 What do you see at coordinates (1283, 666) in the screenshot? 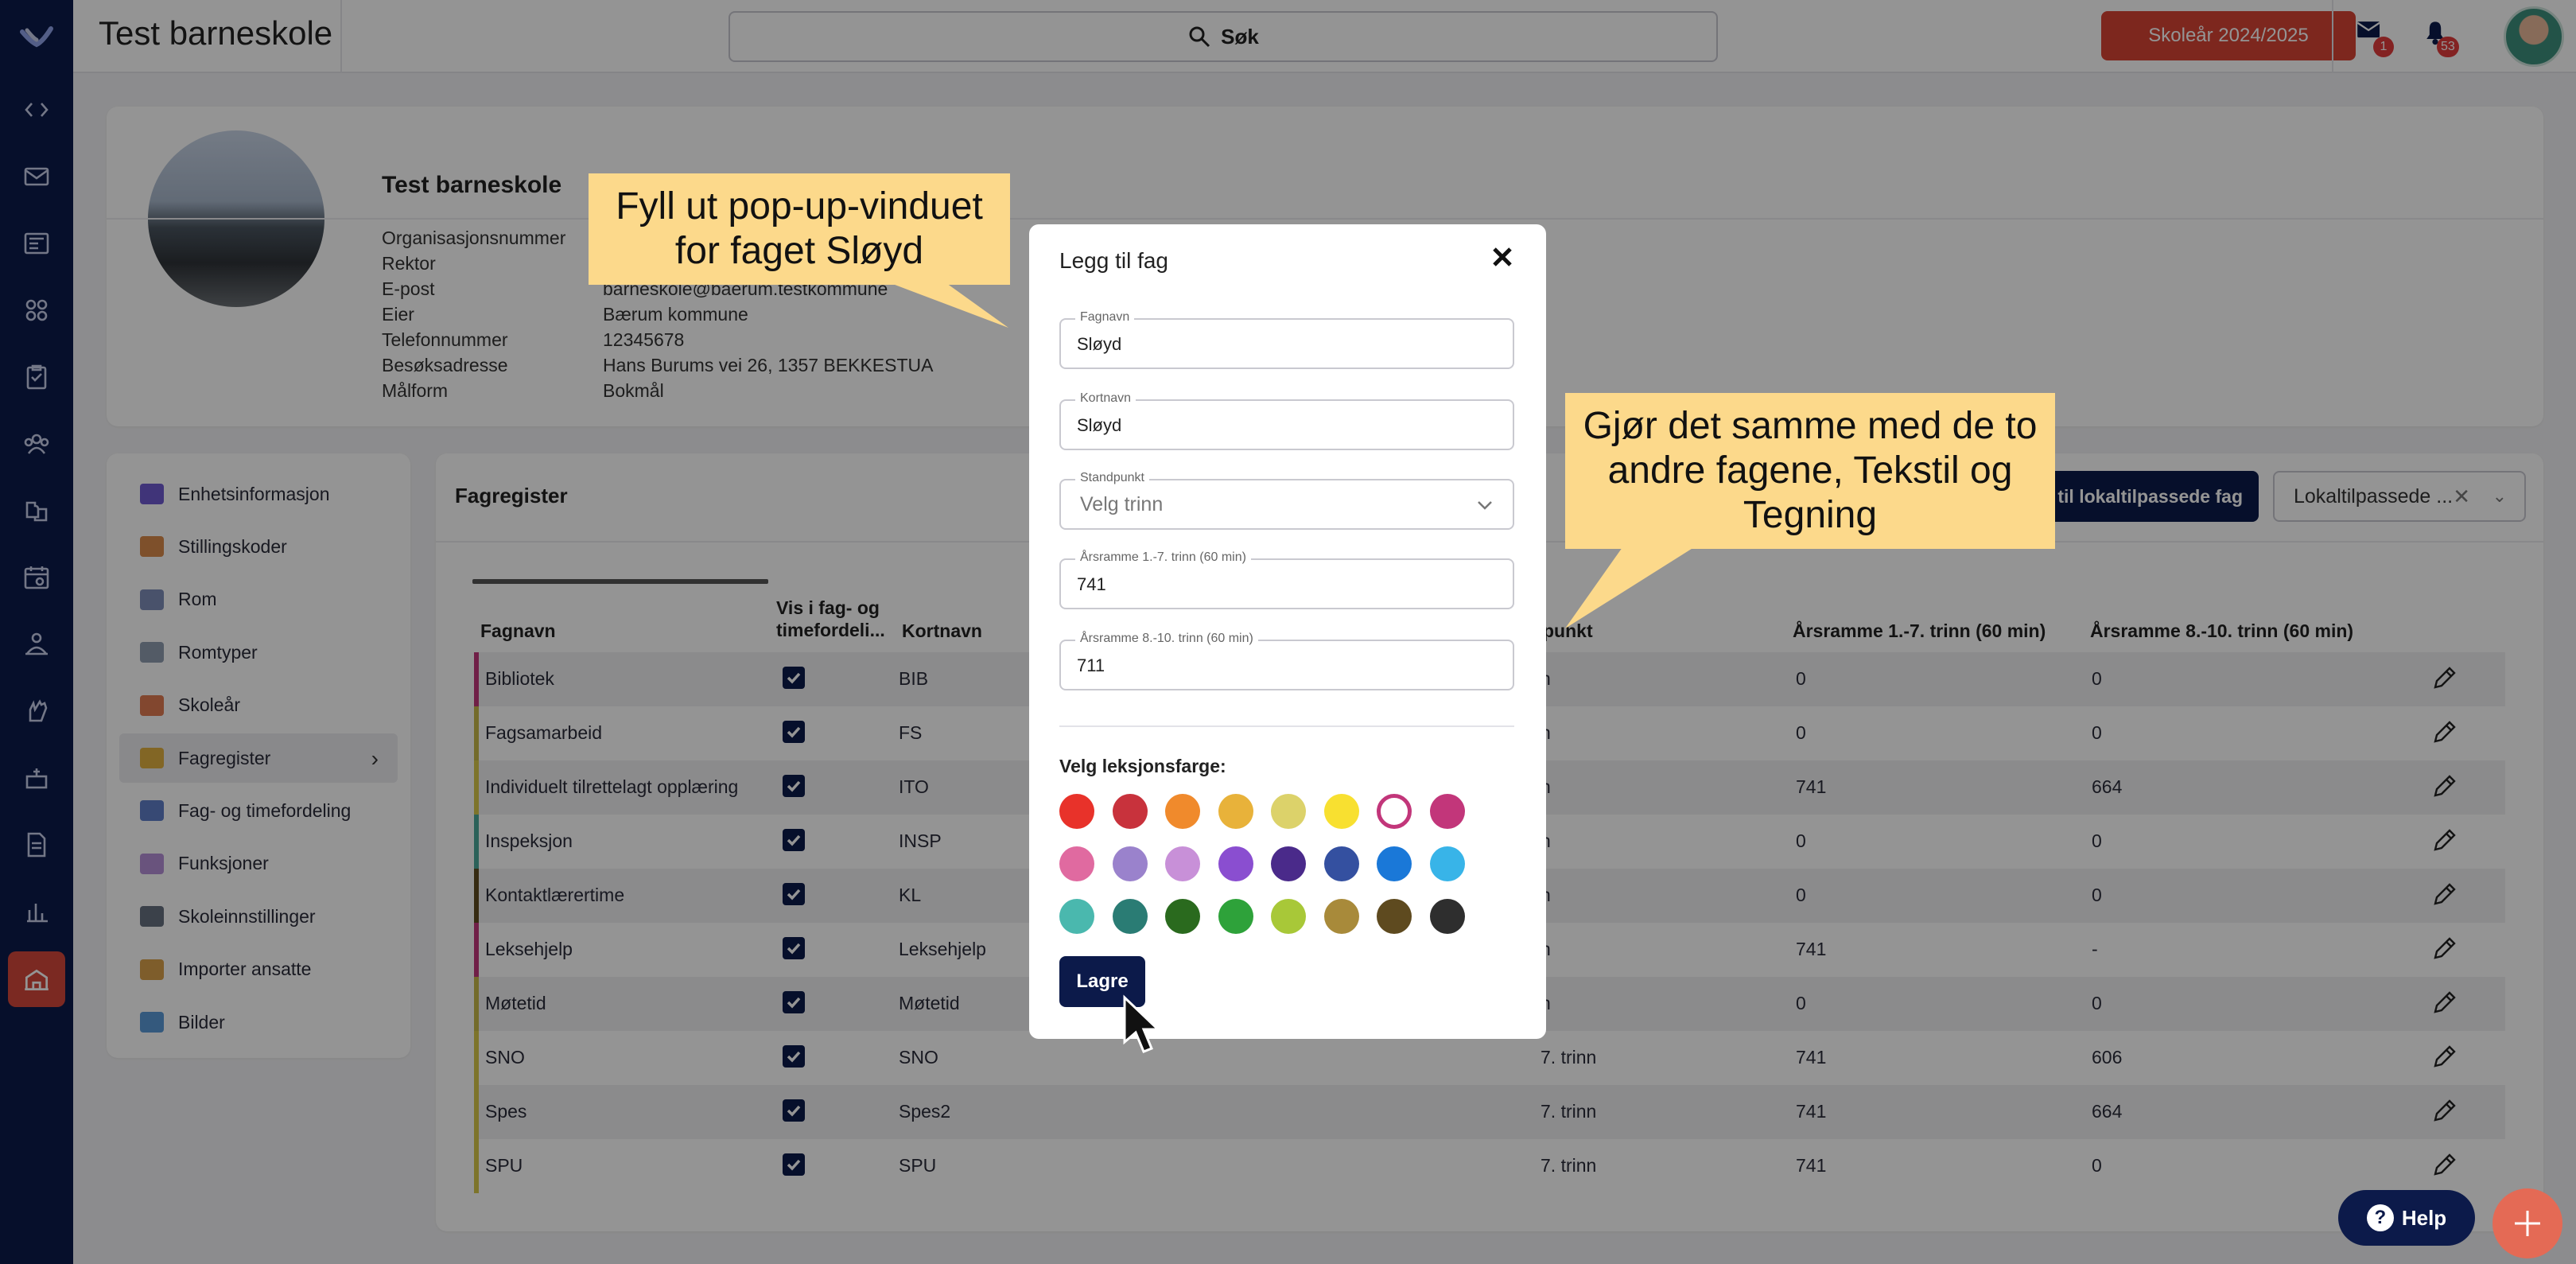
I see `frame-8-10-input` at bounding box center [1283, 666].